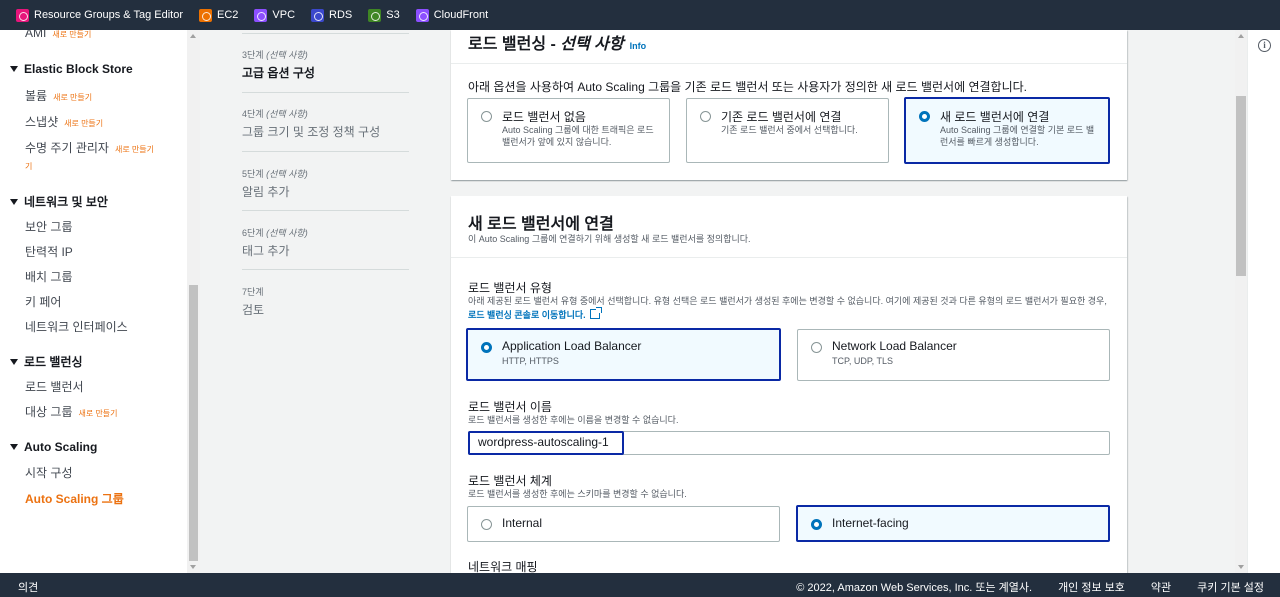 Image resolution: width=1280 pixels, height=597 pixels. Describe the element at coordinates (74, 498) in the screenshot. I see `nav-item-auto-scaling-groups: Auto Scaling 그룹` at that location.